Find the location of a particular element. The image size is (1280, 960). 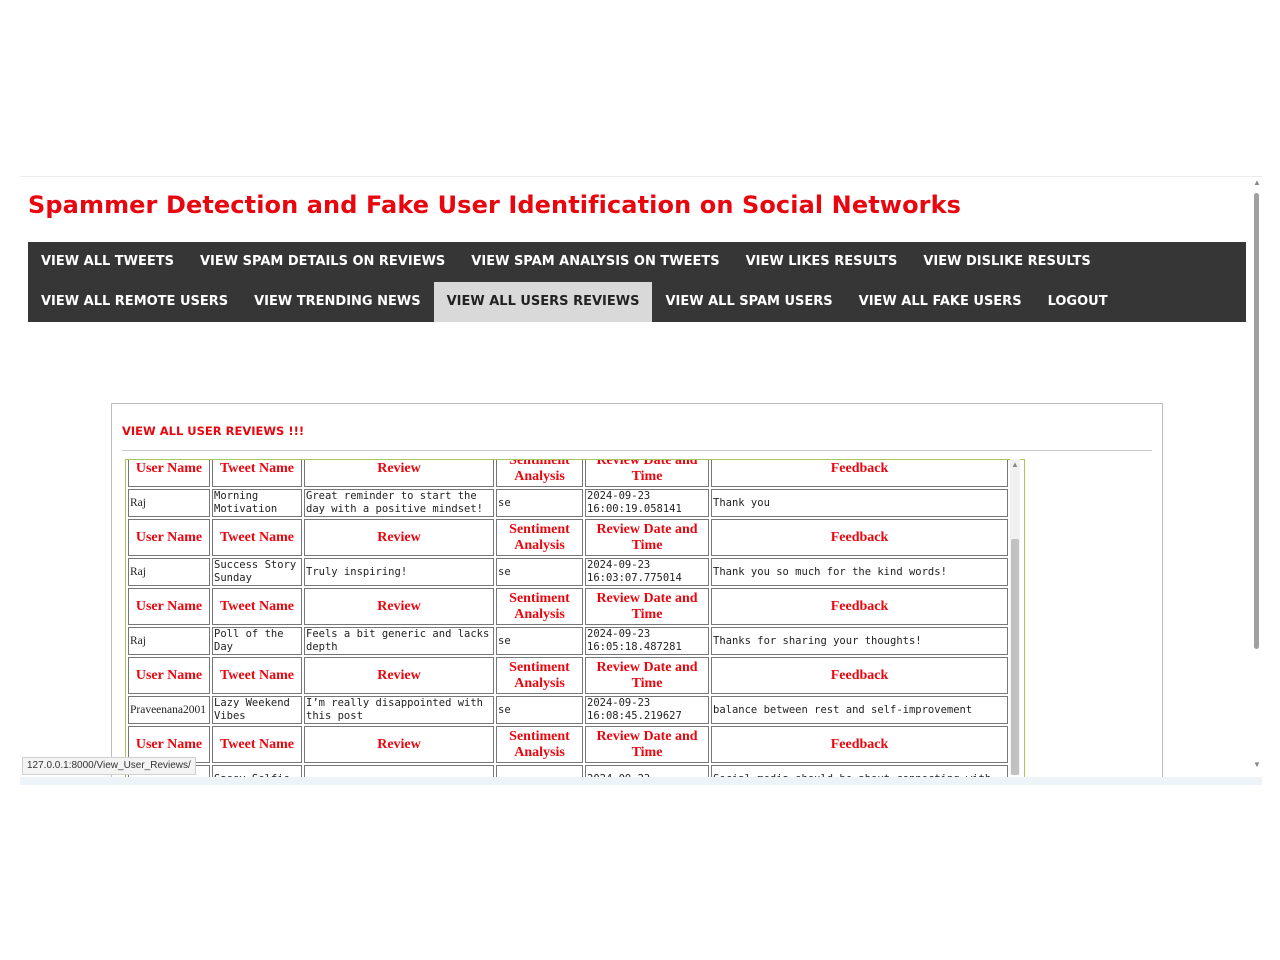

nav-view-dislike-results: VIEW DISLIKE RESULTS is located at coordinates (1006, 262).